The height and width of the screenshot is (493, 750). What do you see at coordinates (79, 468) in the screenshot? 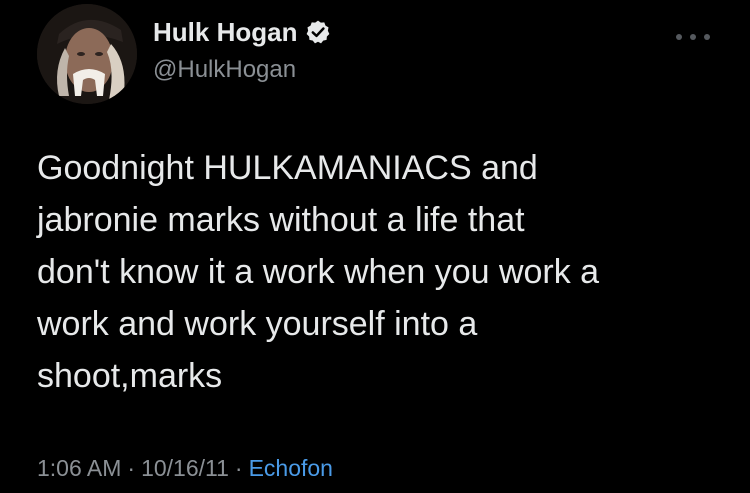
I see `tweet-time: 1:06 AM` at bounding box center [79, 468].